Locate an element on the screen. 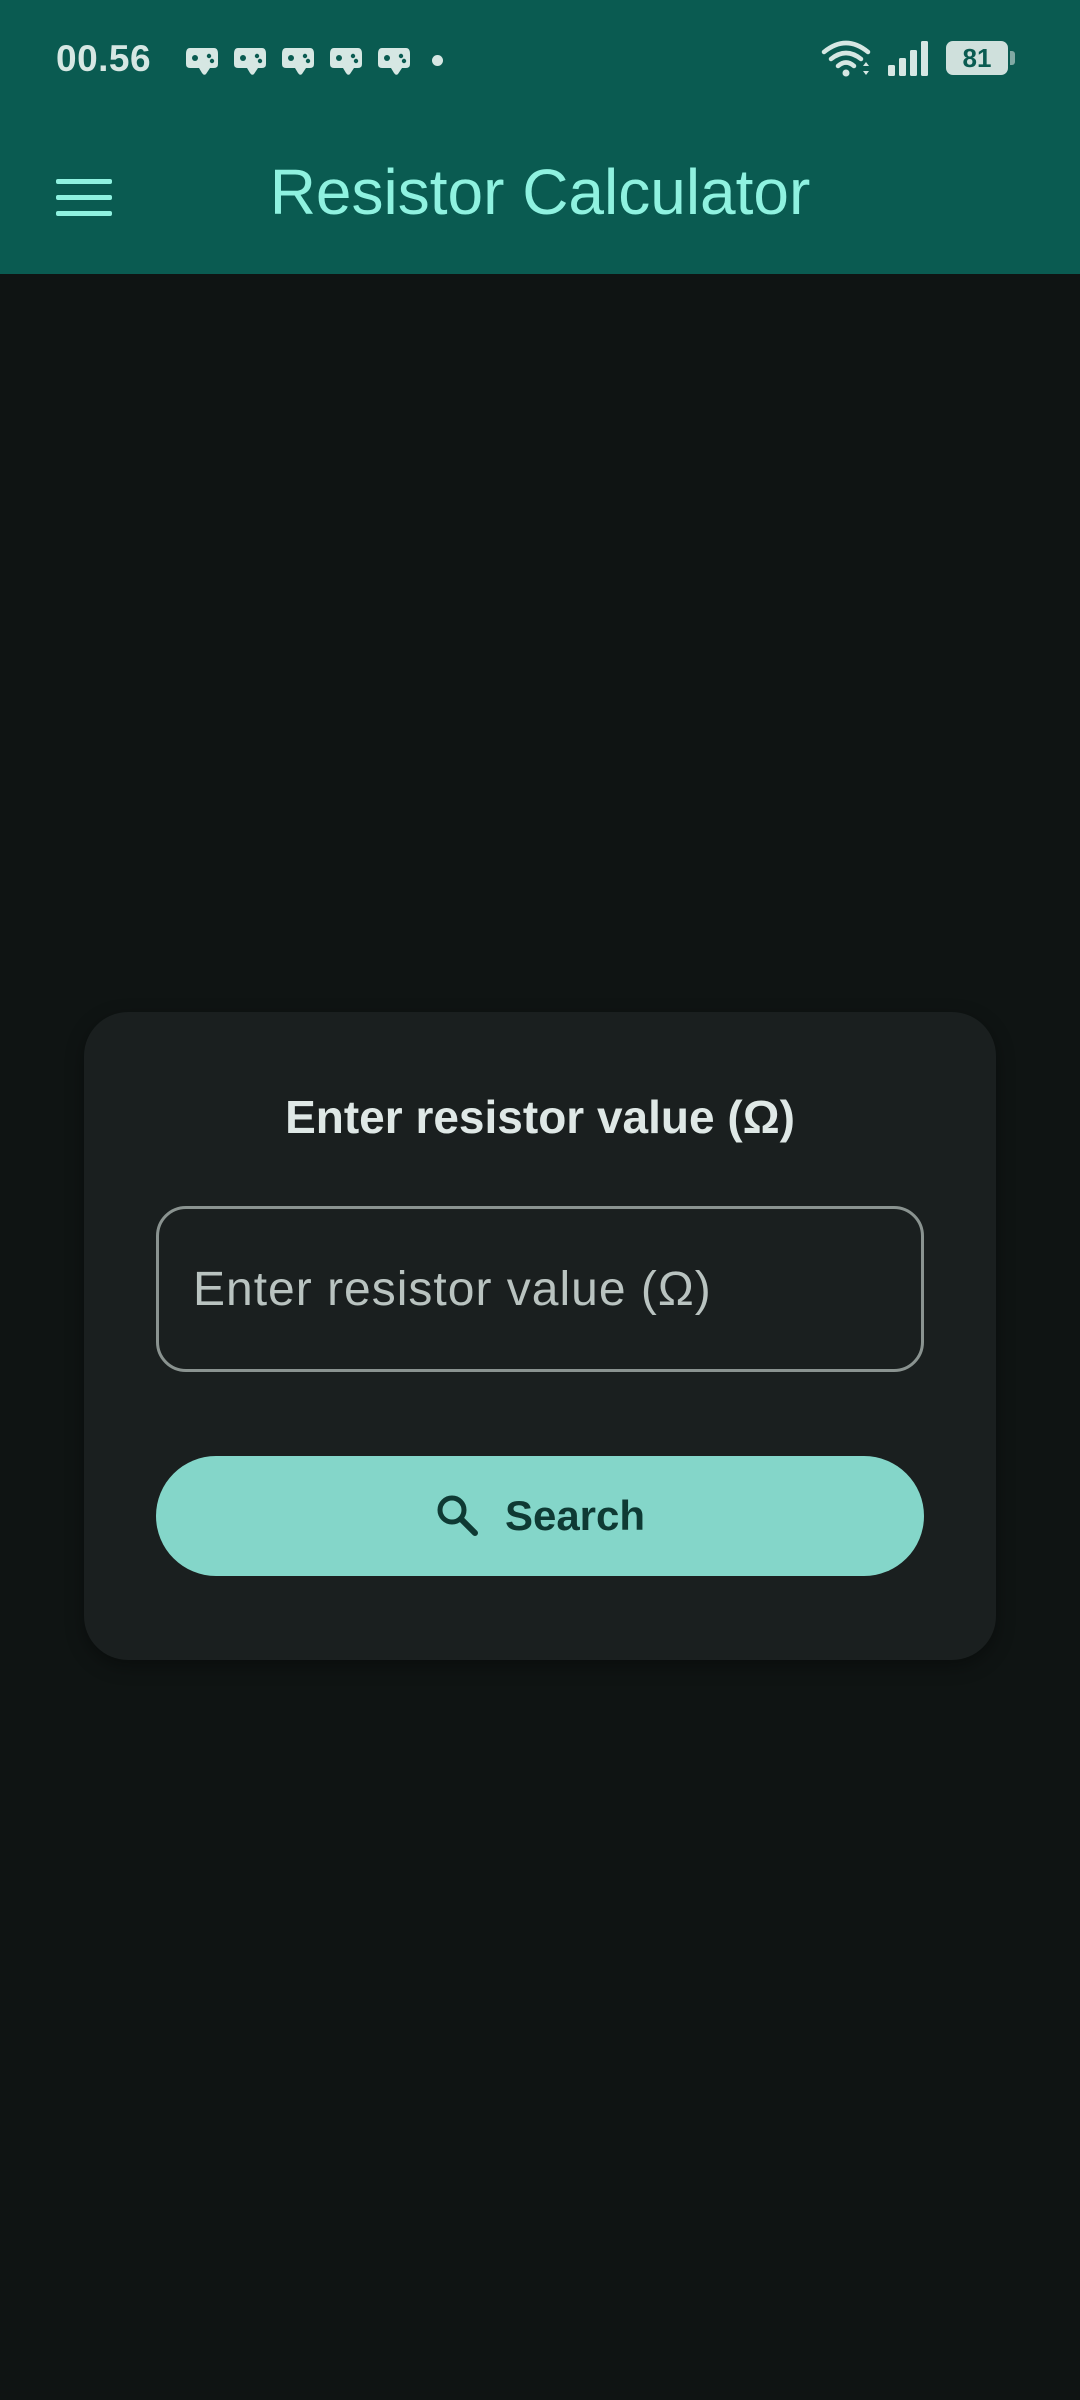 This screenshot has width=1080, height=2400. battery-level: 81 is located at coordinates (977, 57).